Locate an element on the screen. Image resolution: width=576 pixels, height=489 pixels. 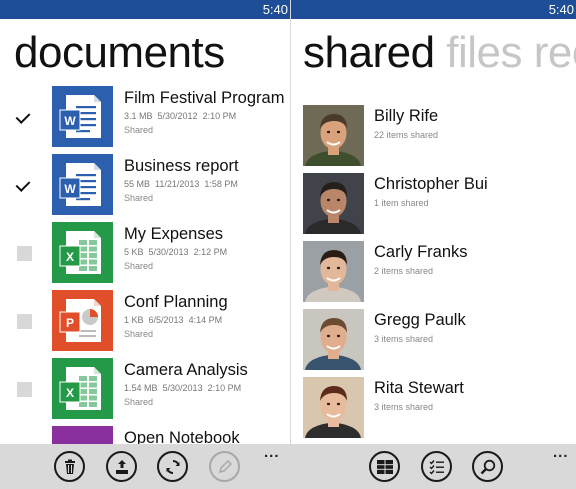
search-icon is located at coordinates (487, 466).